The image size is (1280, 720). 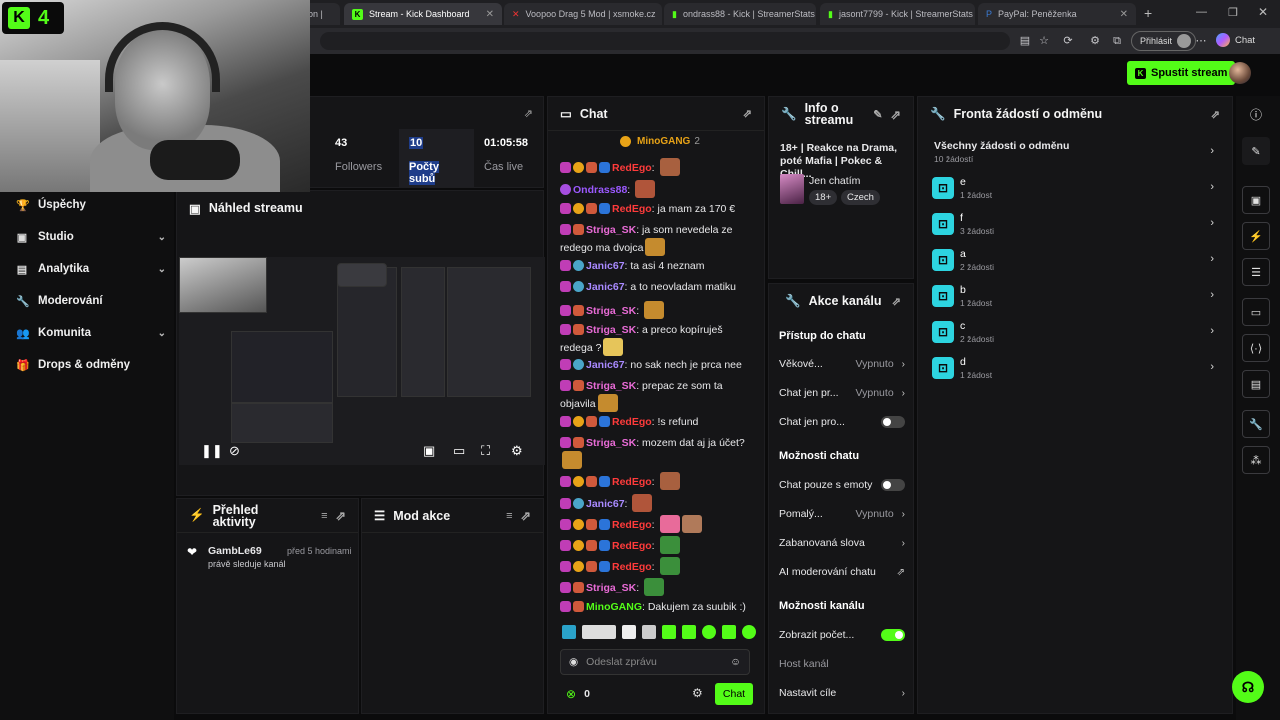 What do you see at coordinates (1256, 236) in the screenshot?
I see `activity-widget-button: ⚡` at bounding box center [1256, 236].